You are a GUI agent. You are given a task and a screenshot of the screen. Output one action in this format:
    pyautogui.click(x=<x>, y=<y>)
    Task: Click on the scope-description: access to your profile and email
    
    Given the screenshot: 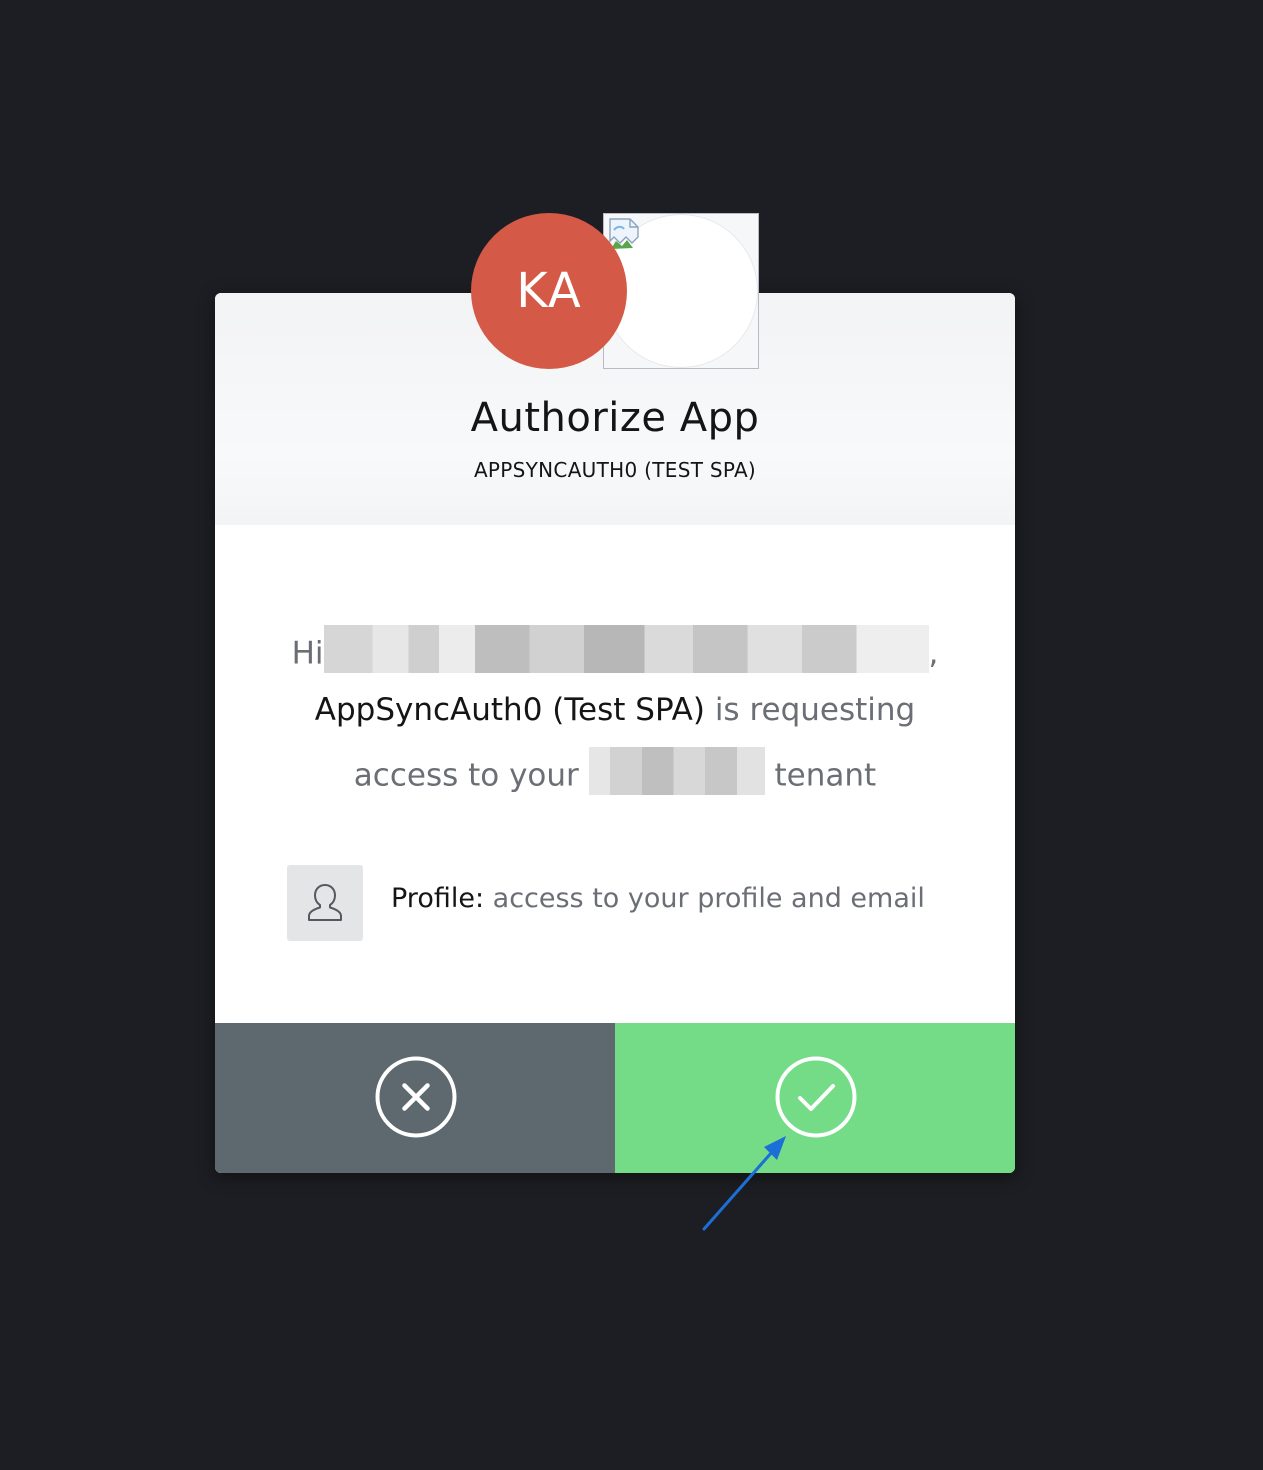 What is the action you would take?
    pyautogui.click(x=704, y=898)
    